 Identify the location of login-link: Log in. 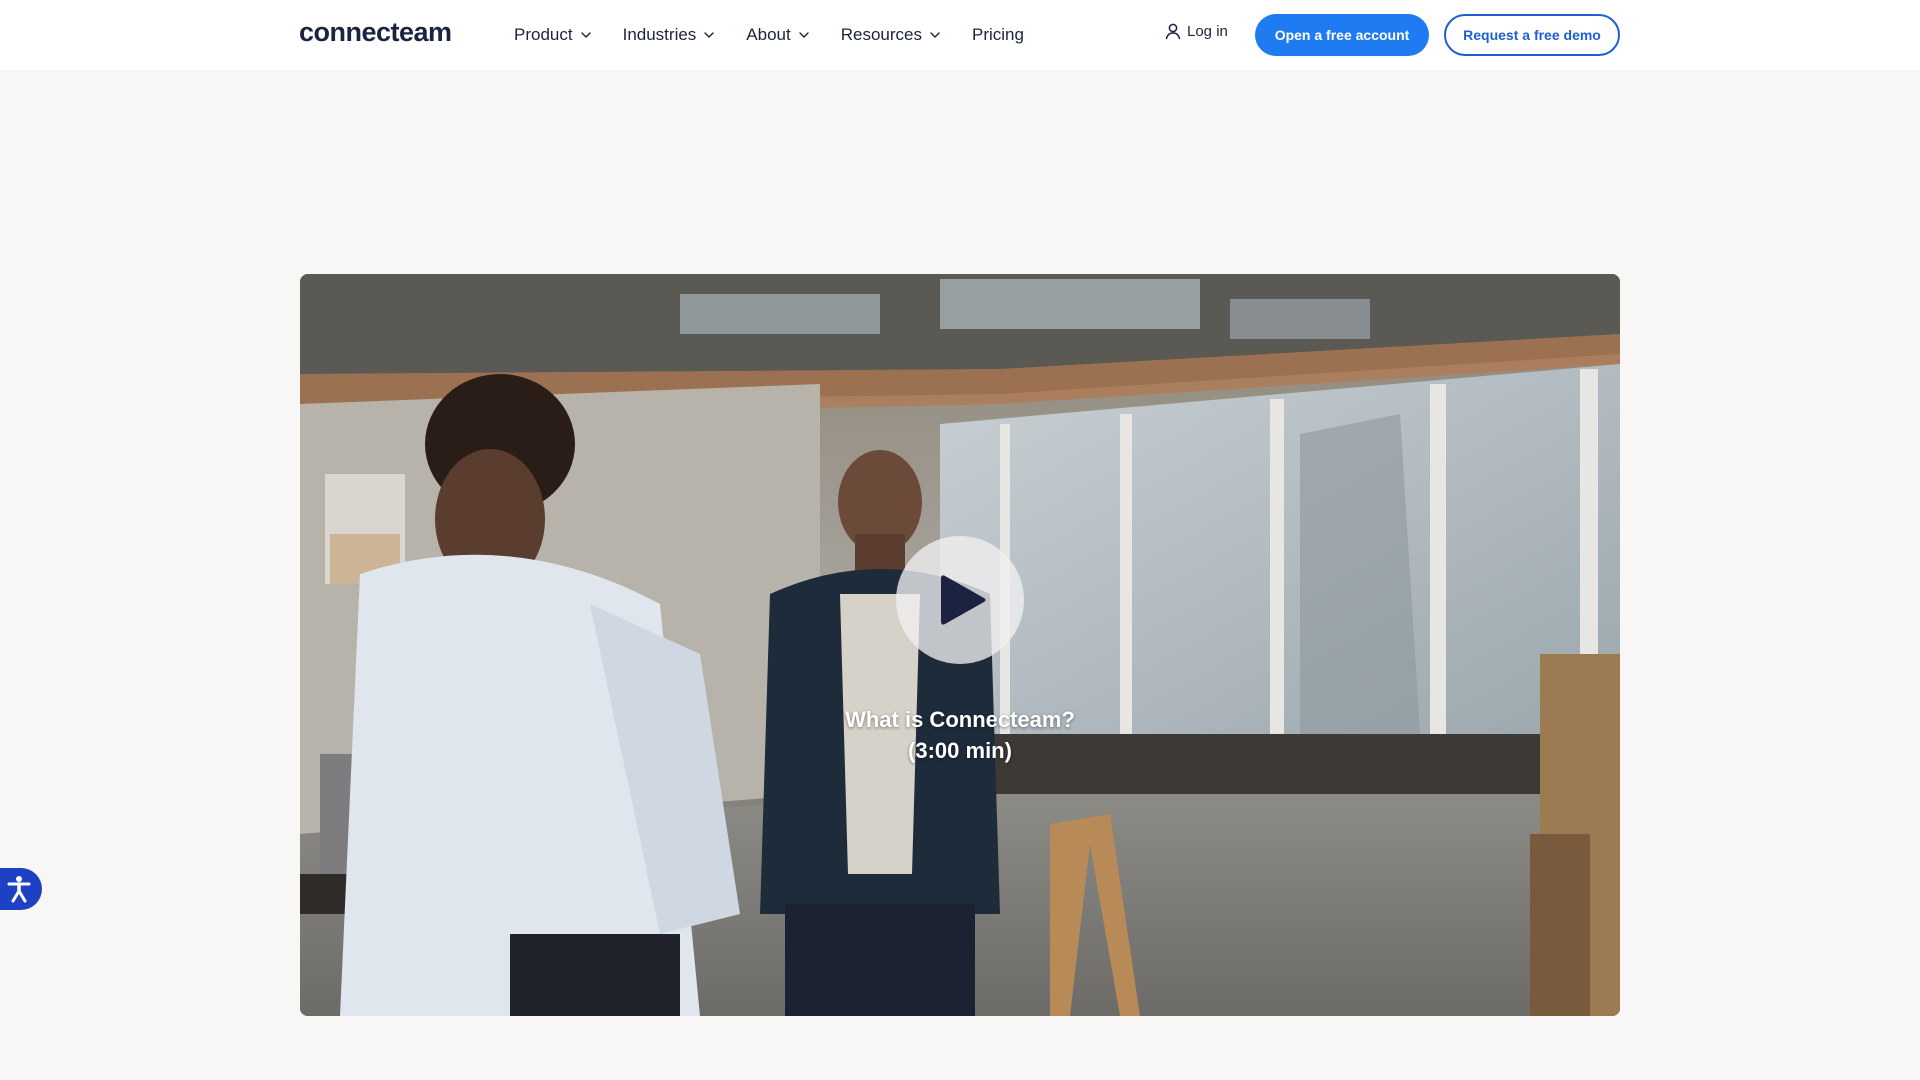
(1196, 31).